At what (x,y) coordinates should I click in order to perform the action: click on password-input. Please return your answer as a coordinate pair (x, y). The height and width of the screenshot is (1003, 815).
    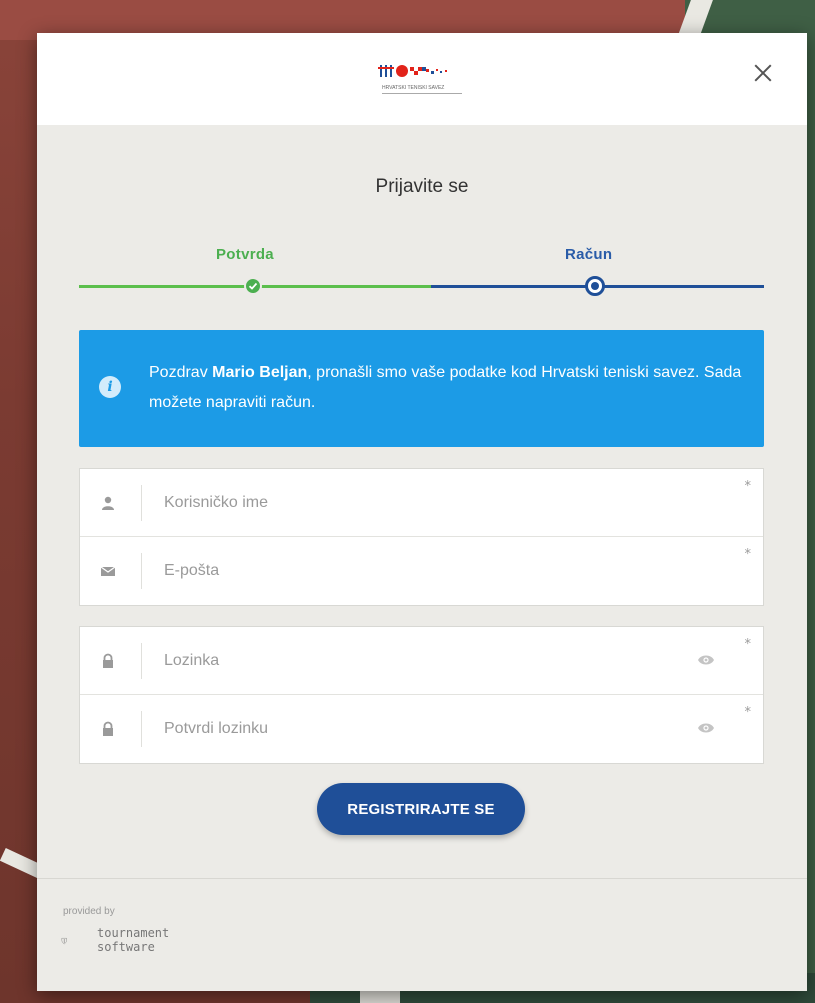
    Looking at the image, I should click on (404, 661).